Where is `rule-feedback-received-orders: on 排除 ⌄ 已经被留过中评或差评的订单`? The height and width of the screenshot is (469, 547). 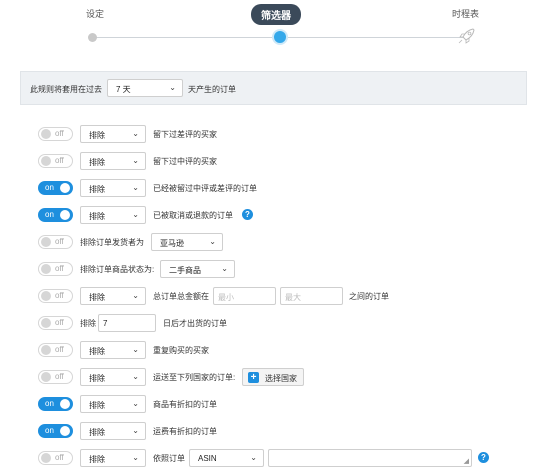
rule-feedback-received-orders: on 排除 ⌄ 已经被留过中评或差评的订单 is located at coordinates (278, 188).